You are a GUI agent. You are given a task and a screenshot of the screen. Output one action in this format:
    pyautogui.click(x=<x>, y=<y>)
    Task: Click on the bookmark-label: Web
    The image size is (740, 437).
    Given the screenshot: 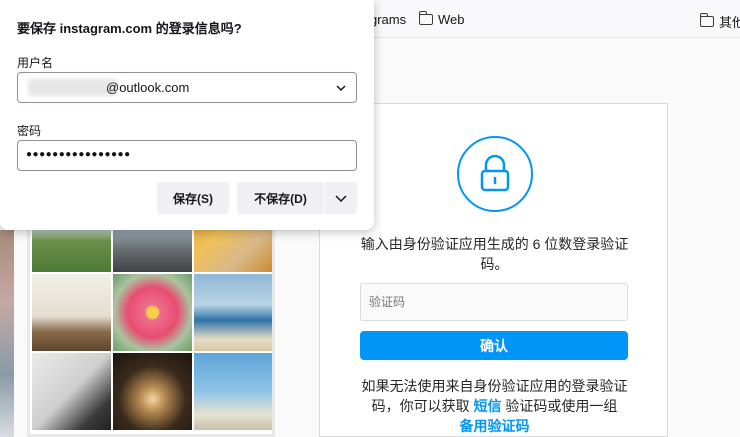 What is the action you would take?
    pyautogui.click(x=451, y=19)
    